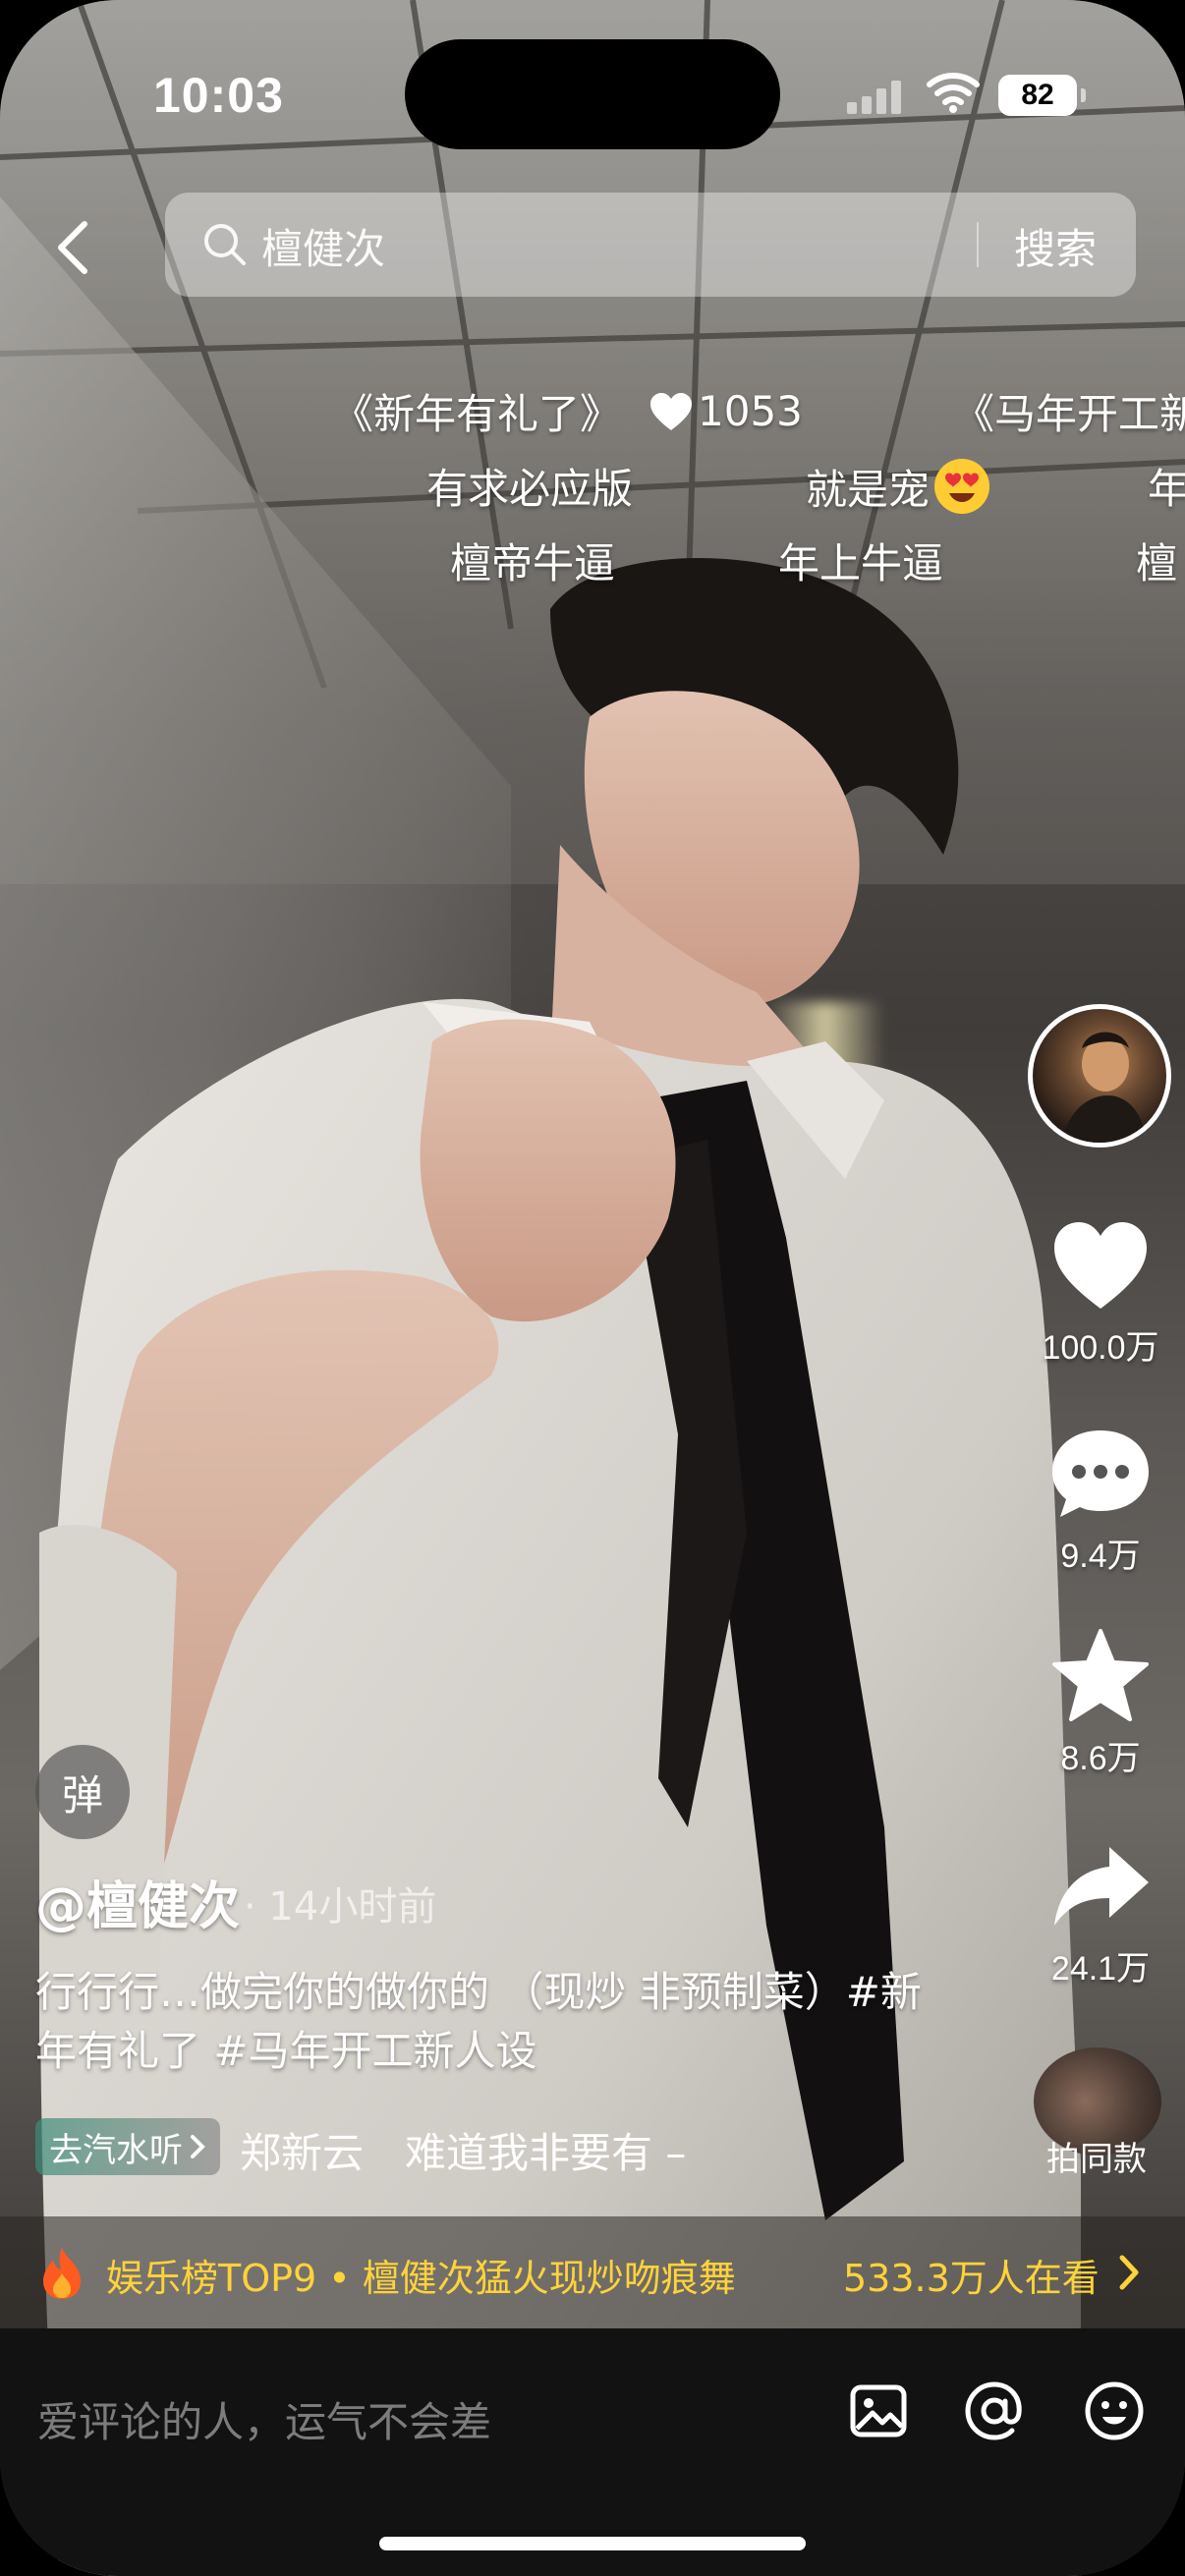 The image size is (1185, 2576). What do you see at coordinates (1100, 1758) in the screenshot?
I see `favorite-count: 8.6万` at bounding box center [1100, 1758].